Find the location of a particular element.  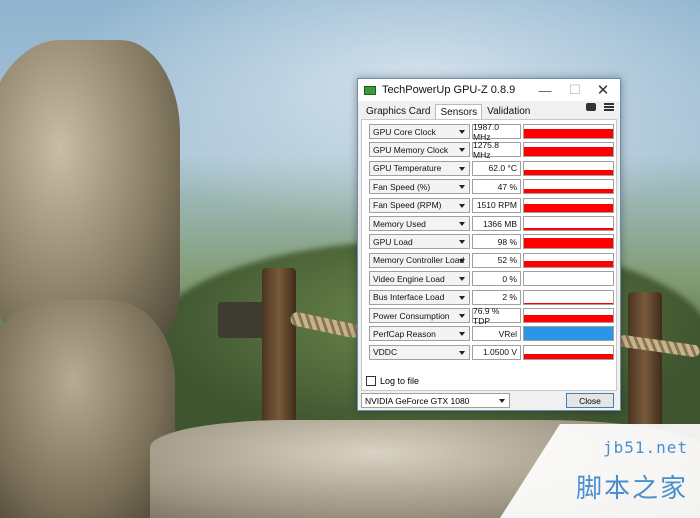

sensor-value: 76.9 % TDP is located at coordinates (496, 316).